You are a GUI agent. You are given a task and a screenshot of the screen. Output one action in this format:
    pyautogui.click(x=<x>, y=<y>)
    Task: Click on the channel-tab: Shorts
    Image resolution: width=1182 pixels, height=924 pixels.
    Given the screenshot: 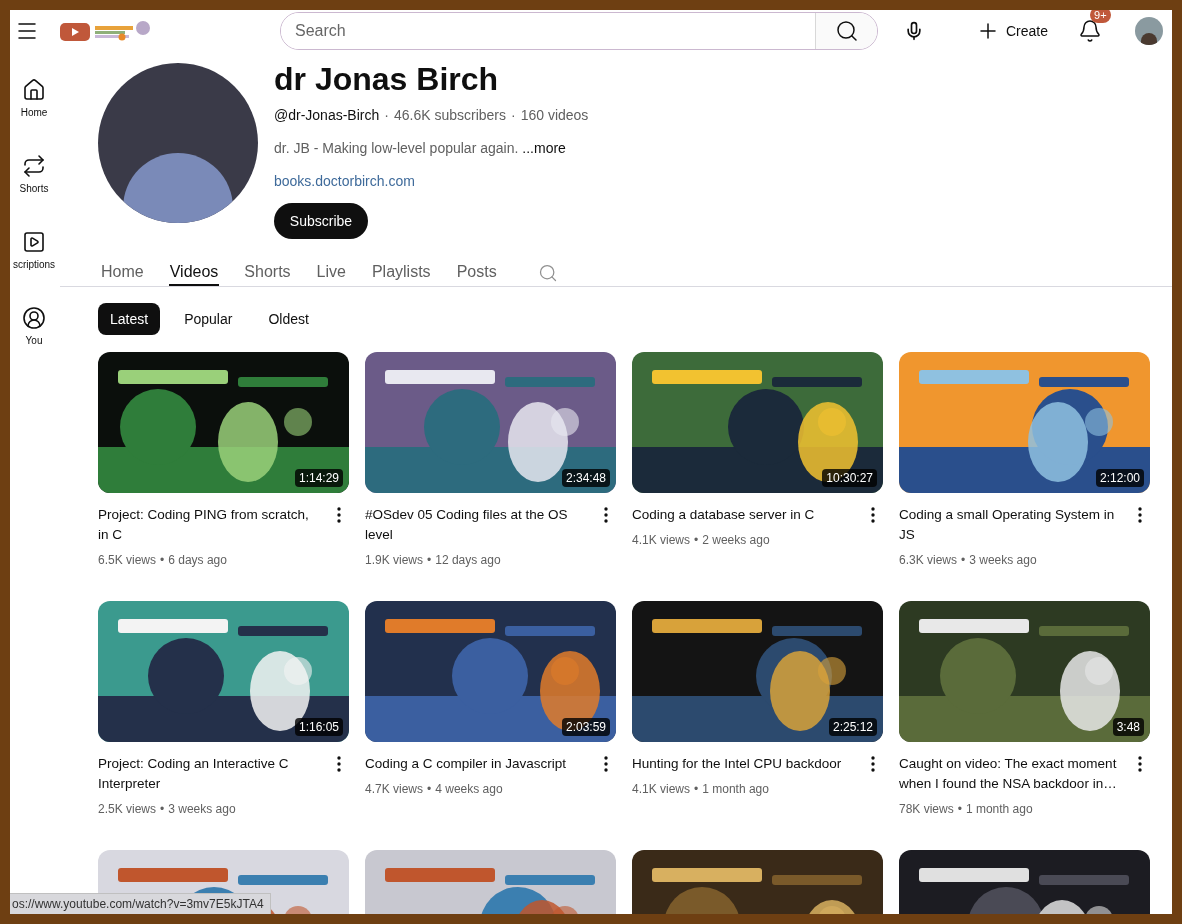 What is the action you would take?
    pyautogui.click(x=267, y=273)
    